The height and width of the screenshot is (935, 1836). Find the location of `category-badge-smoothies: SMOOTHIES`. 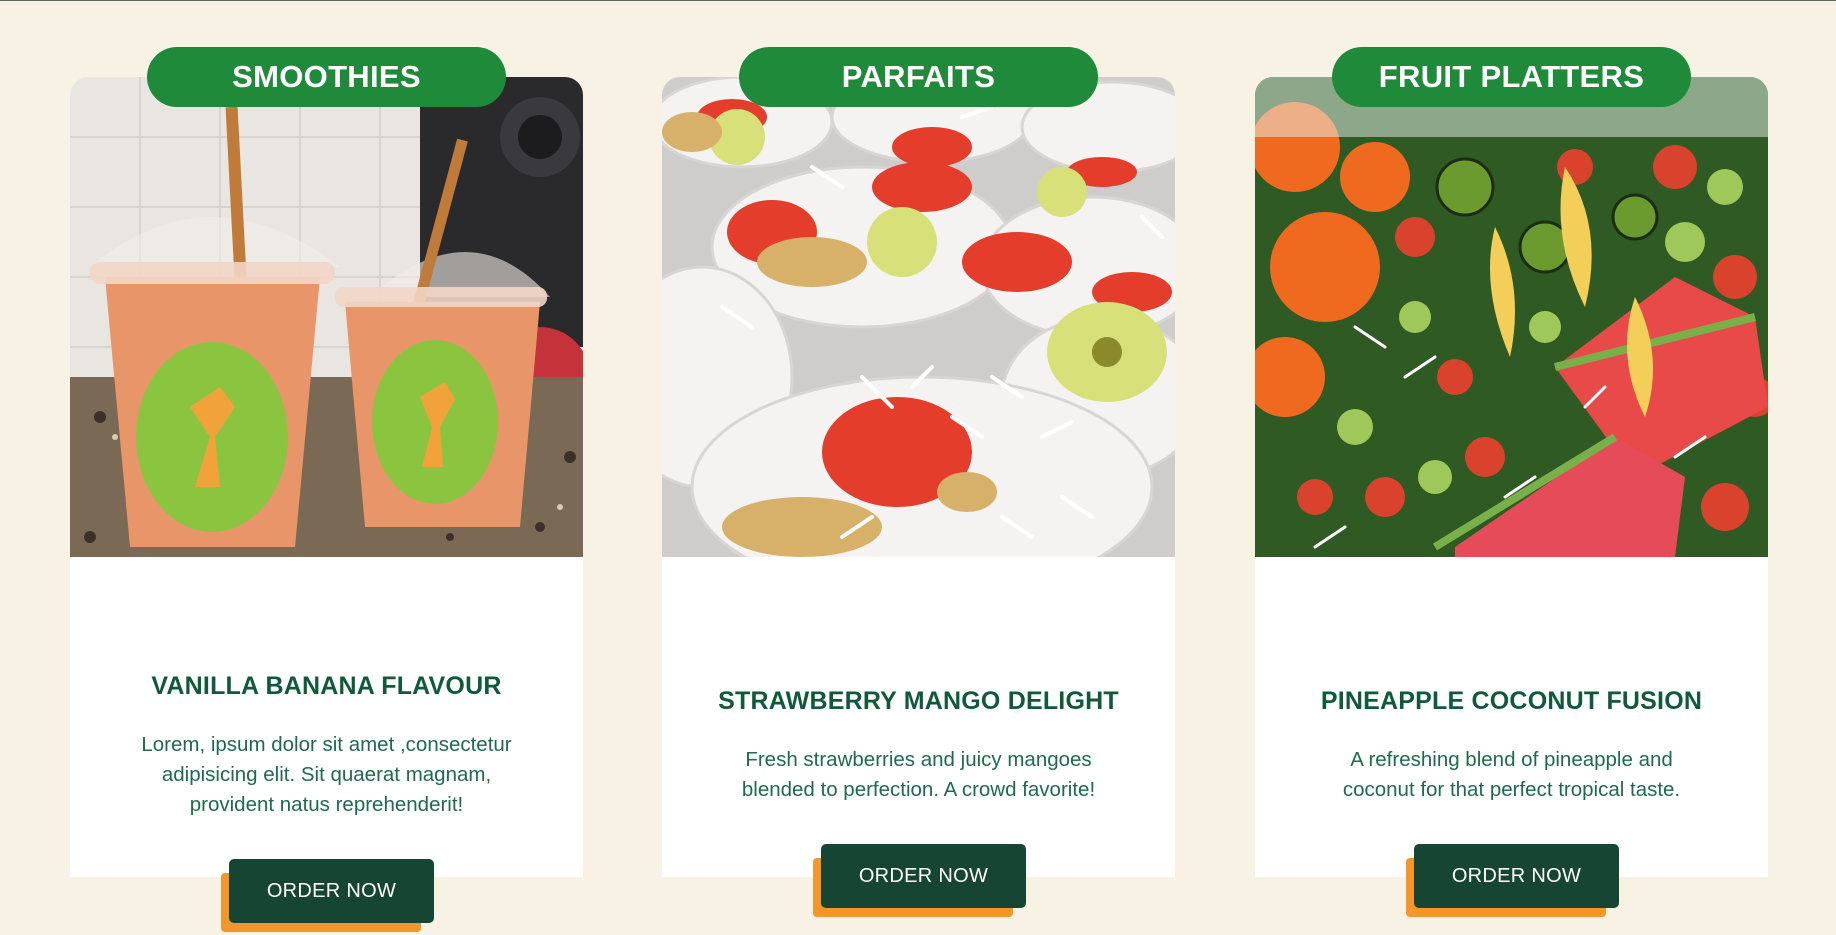

category-badge-smoothies: SMOOTHIES is located at coordinates (326, 77).